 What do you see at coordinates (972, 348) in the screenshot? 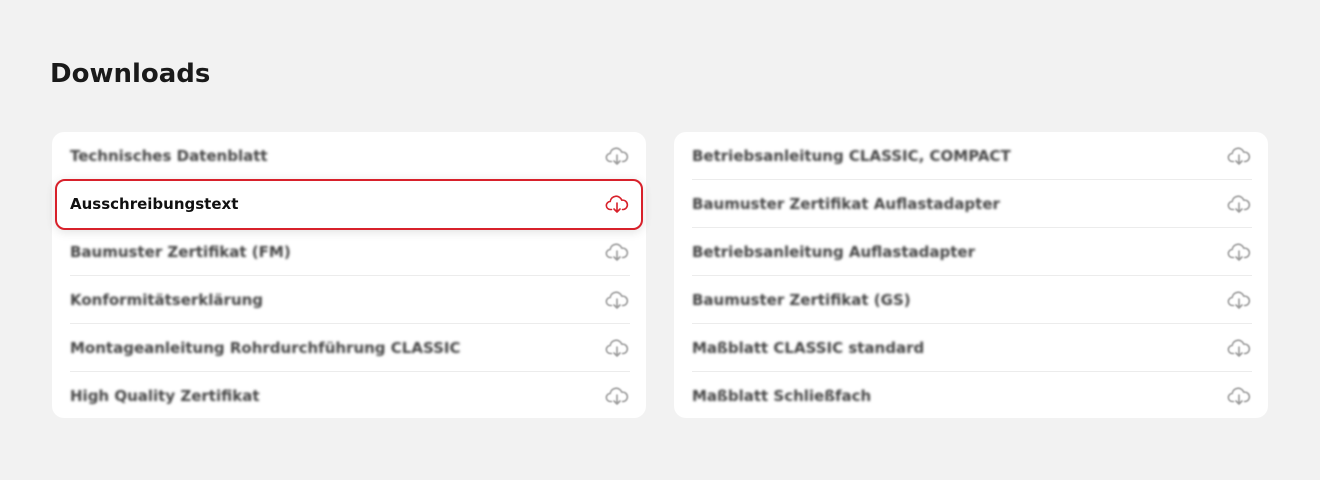
I see `download-item-massblatt-classic-standard: Maßblatt CLASSIC standard` at bounding box center [972, 348].